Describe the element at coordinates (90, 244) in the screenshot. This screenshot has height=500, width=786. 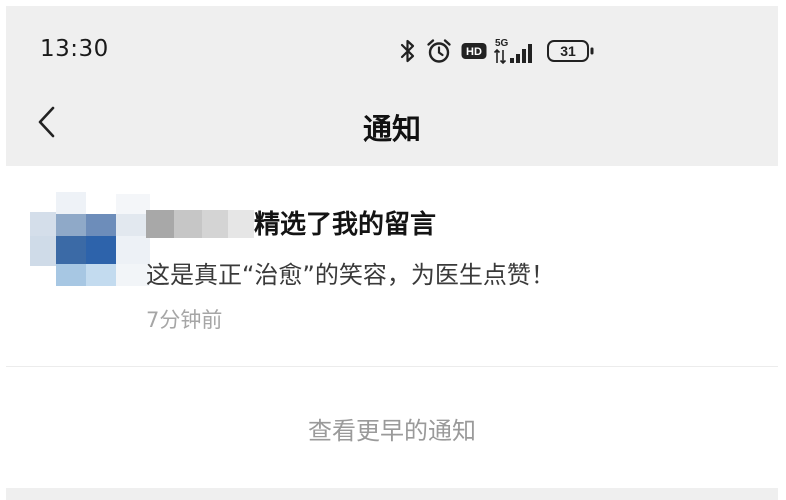
I see `avatar` at that location.